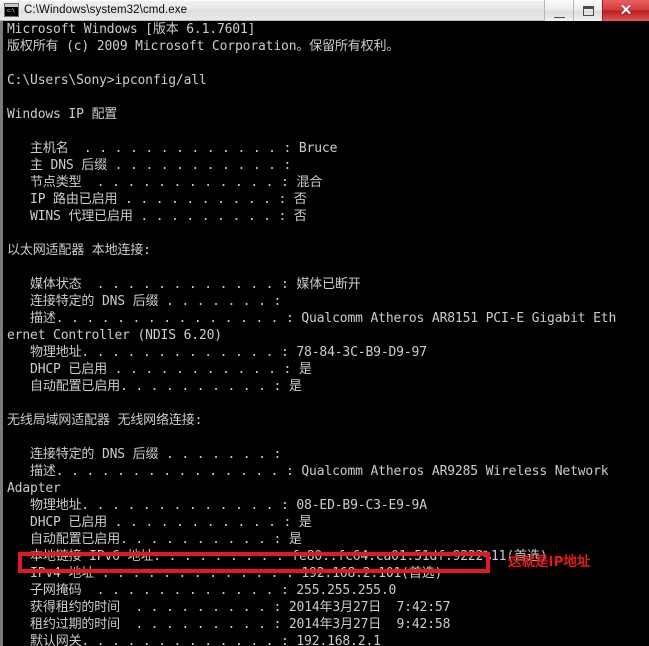  What do you see at coordinates (157, 216) in the screenshot?
I see `console-line: WINS 代理已启用 . . . . . . . . . : 否` at bounding box center [157, 216].